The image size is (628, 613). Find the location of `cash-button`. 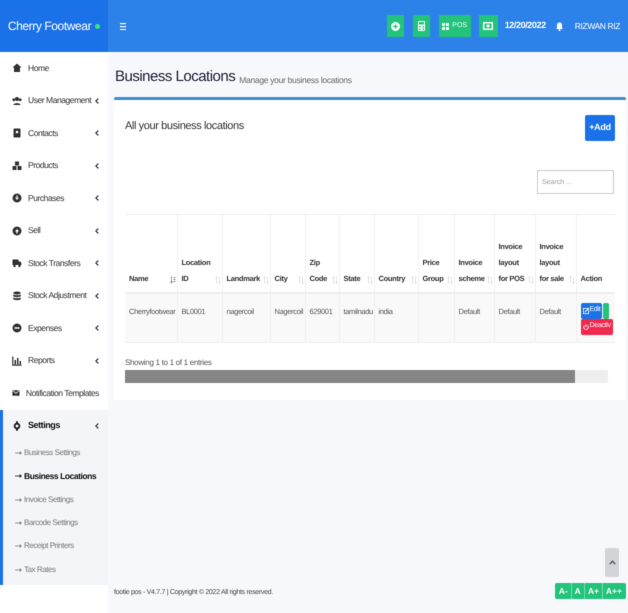

cash-button is located at coordinates (488, 26).